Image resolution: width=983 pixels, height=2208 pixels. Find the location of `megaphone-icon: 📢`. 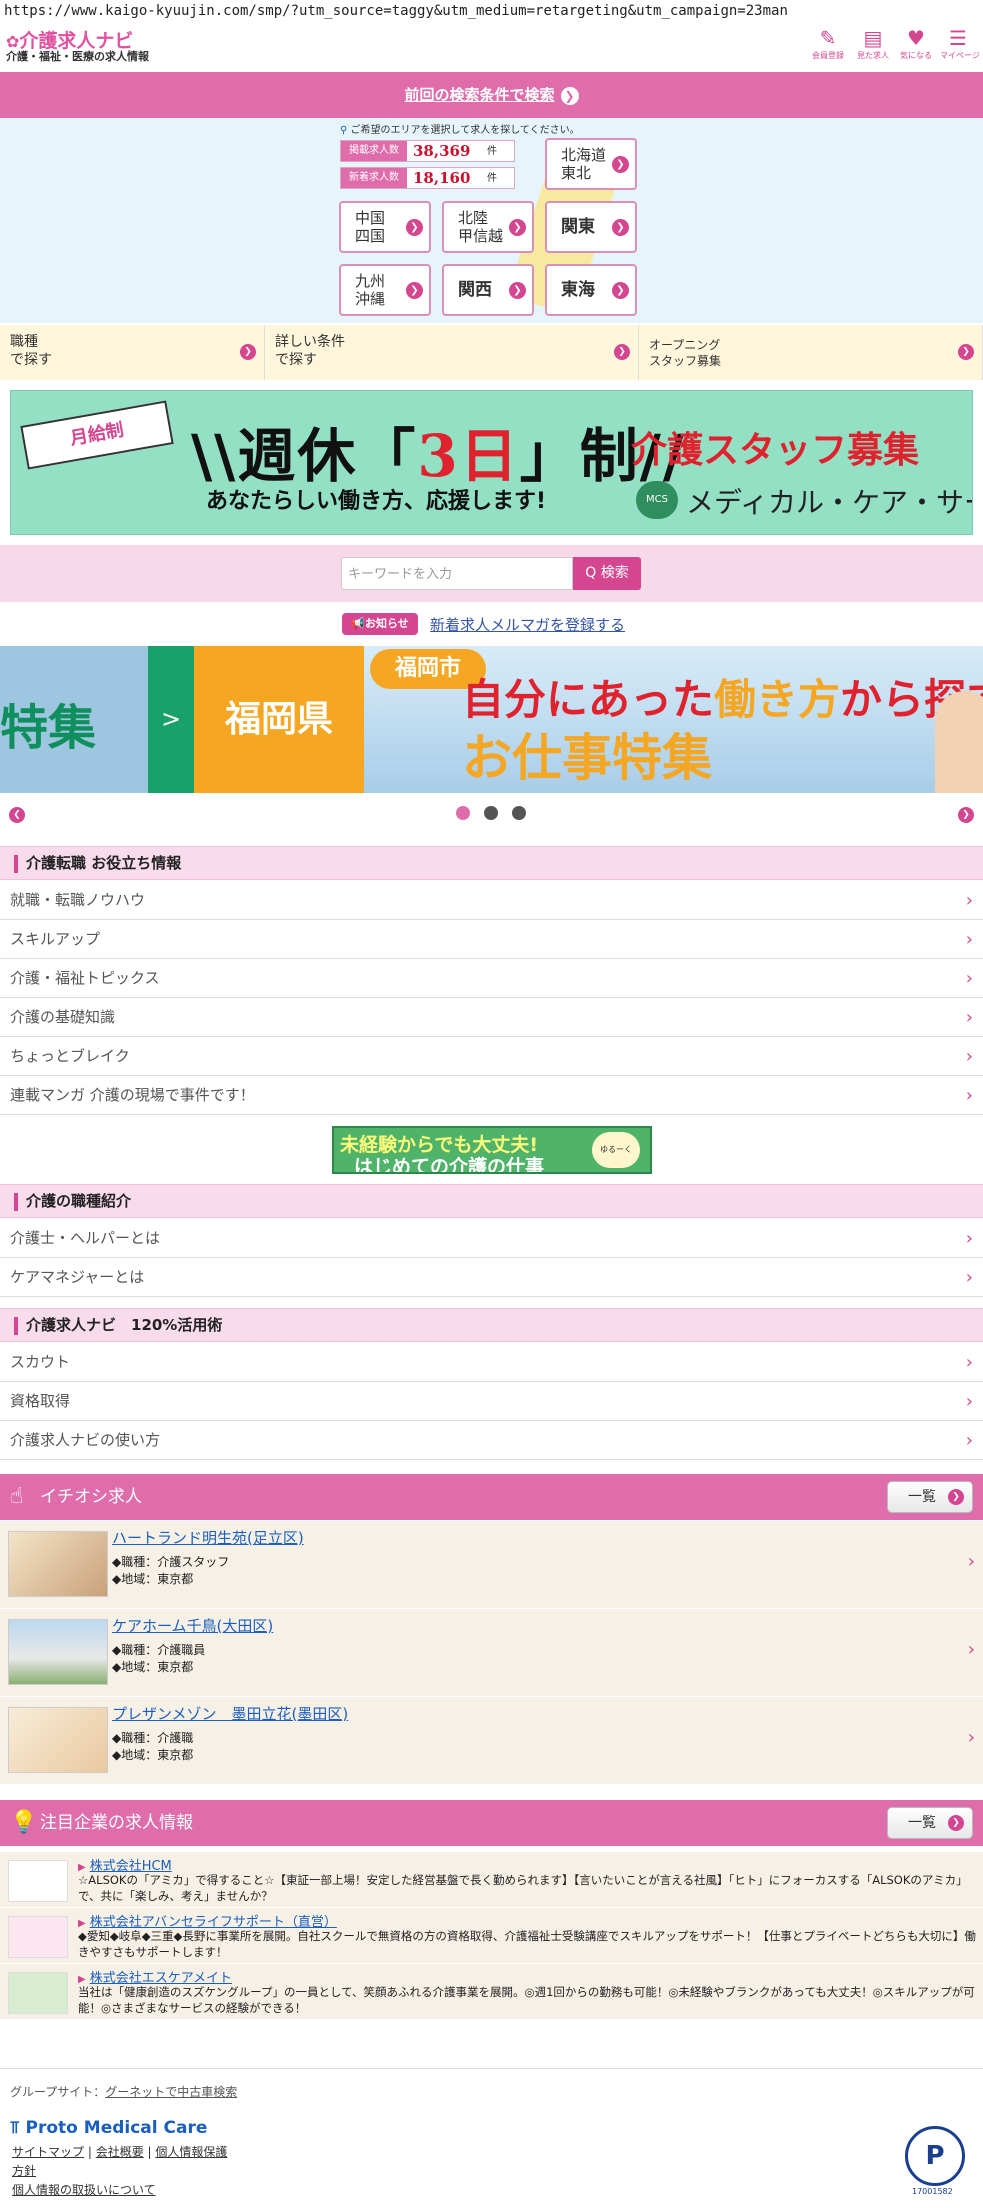

megaphone-icon: 📢 is located at coordinates (358, 623).